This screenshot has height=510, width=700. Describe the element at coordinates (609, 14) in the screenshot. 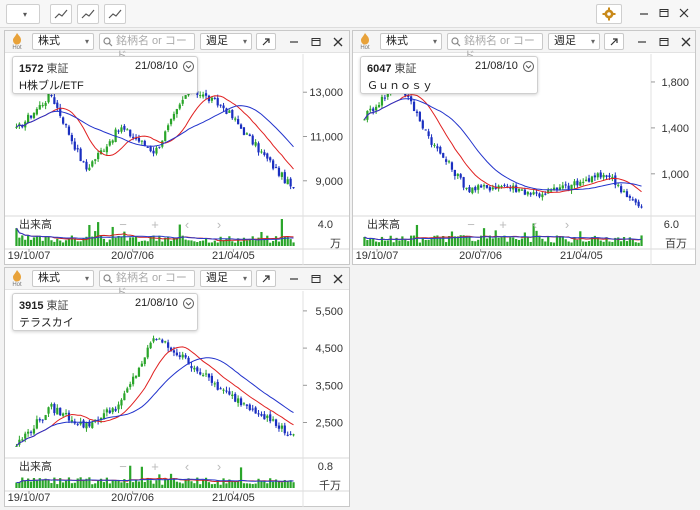

I see `settings-button` at that location.